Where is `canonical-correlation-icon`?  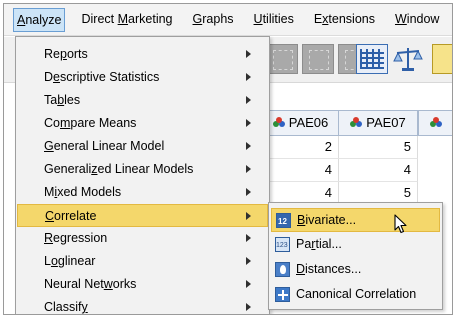 canonical-correlation-icon is located at coordinates (282, 294).